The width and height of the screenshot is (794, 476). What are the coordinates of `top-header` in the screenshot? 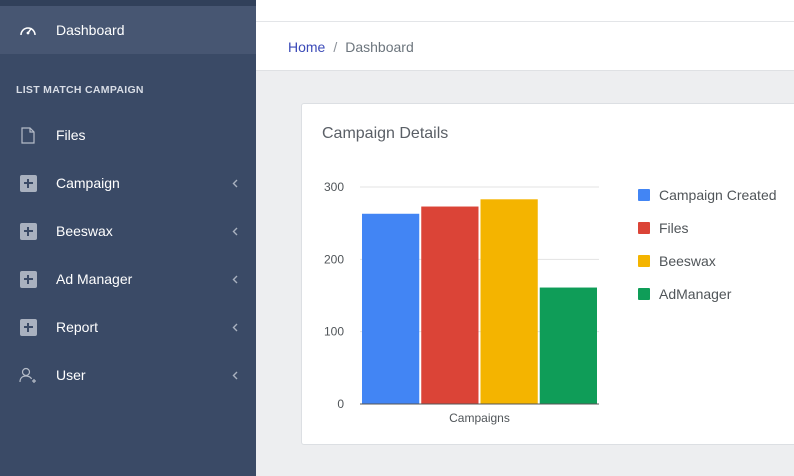 It's located at (525, 11).